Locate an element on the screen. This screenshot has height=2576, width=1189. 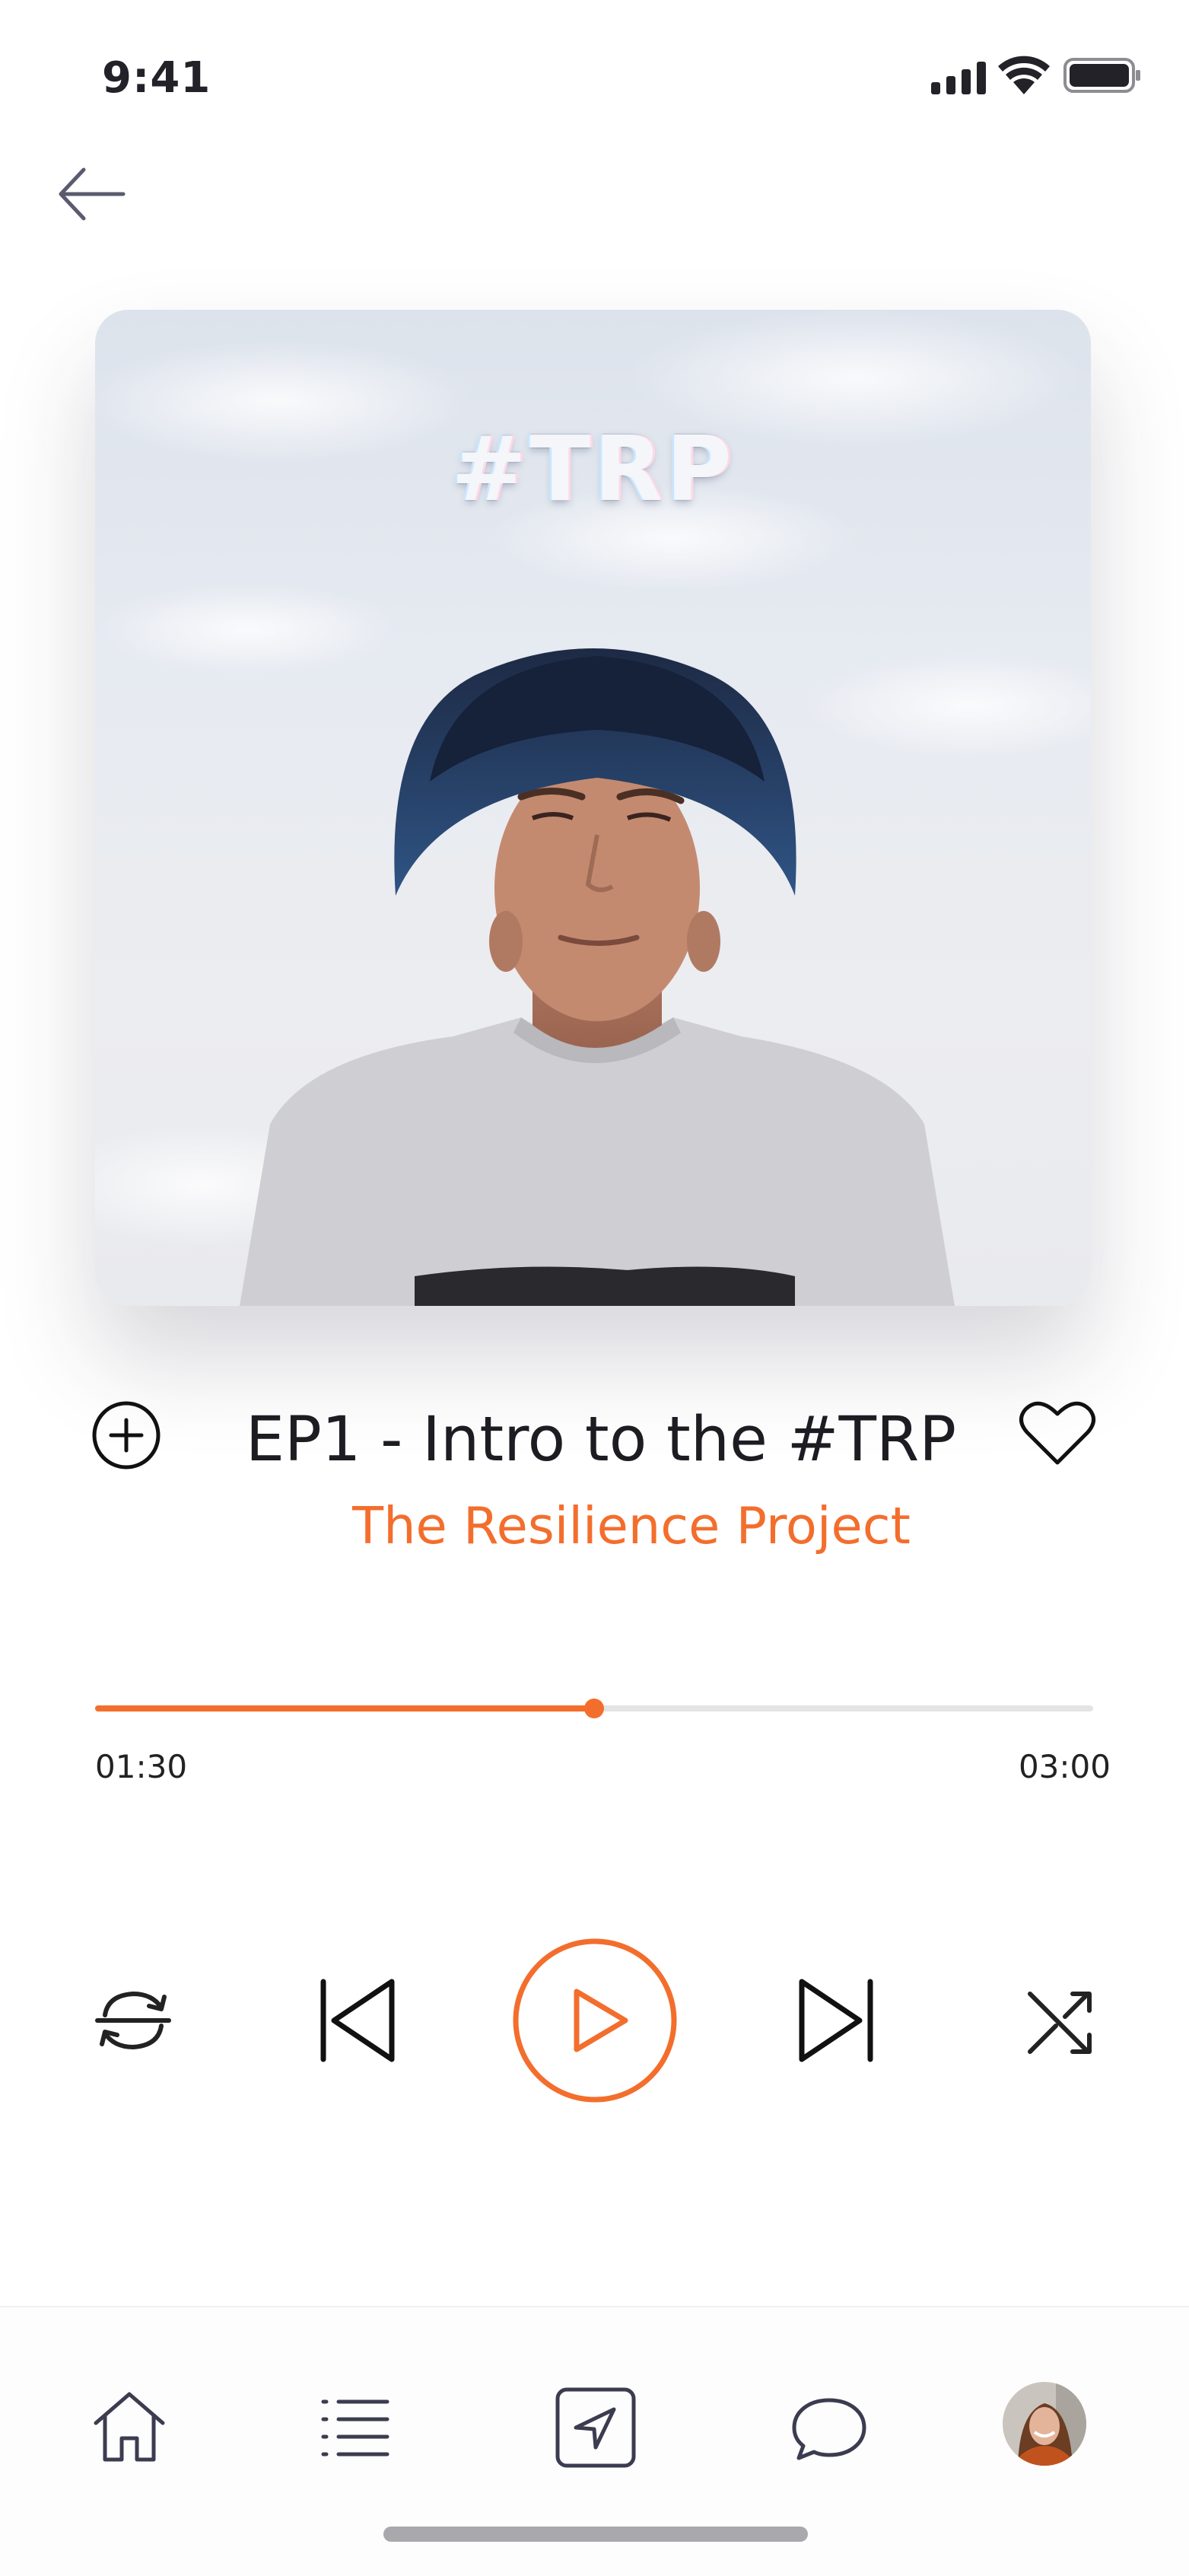
chat-icon is located at coordinates (829, 2429).